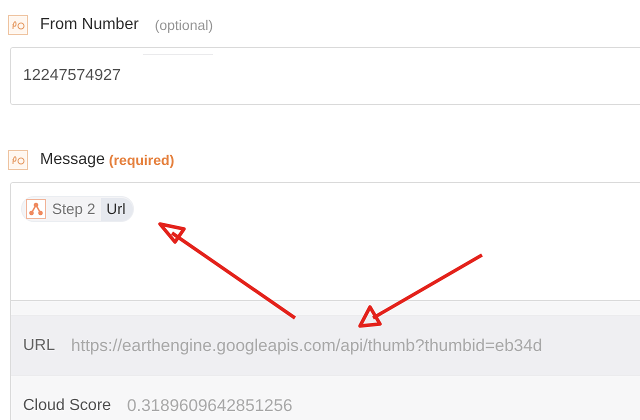 This screenshot has height=420, width=640. Describe the element at coordinates (89, 25) in the screenshot. I see `field-label: From Number` at that location.